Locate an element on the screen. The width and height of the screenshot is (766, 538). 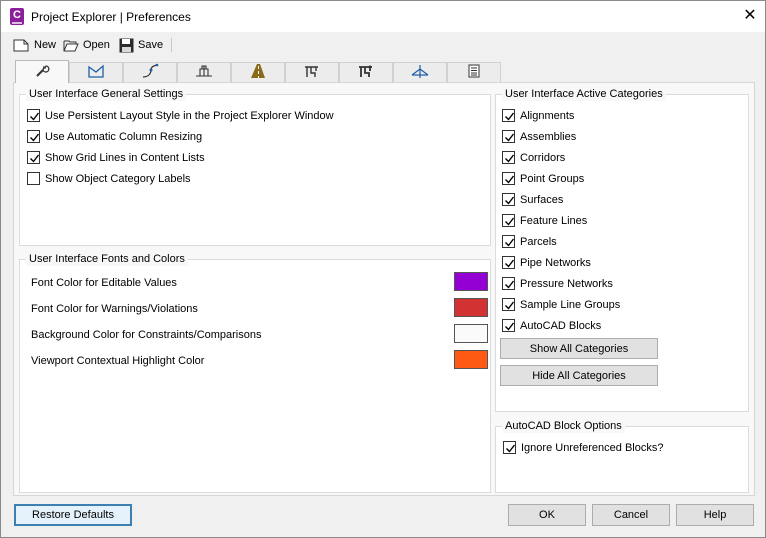
block-options-title: AutoCAD Block Options is located at coordinates (563, 426).